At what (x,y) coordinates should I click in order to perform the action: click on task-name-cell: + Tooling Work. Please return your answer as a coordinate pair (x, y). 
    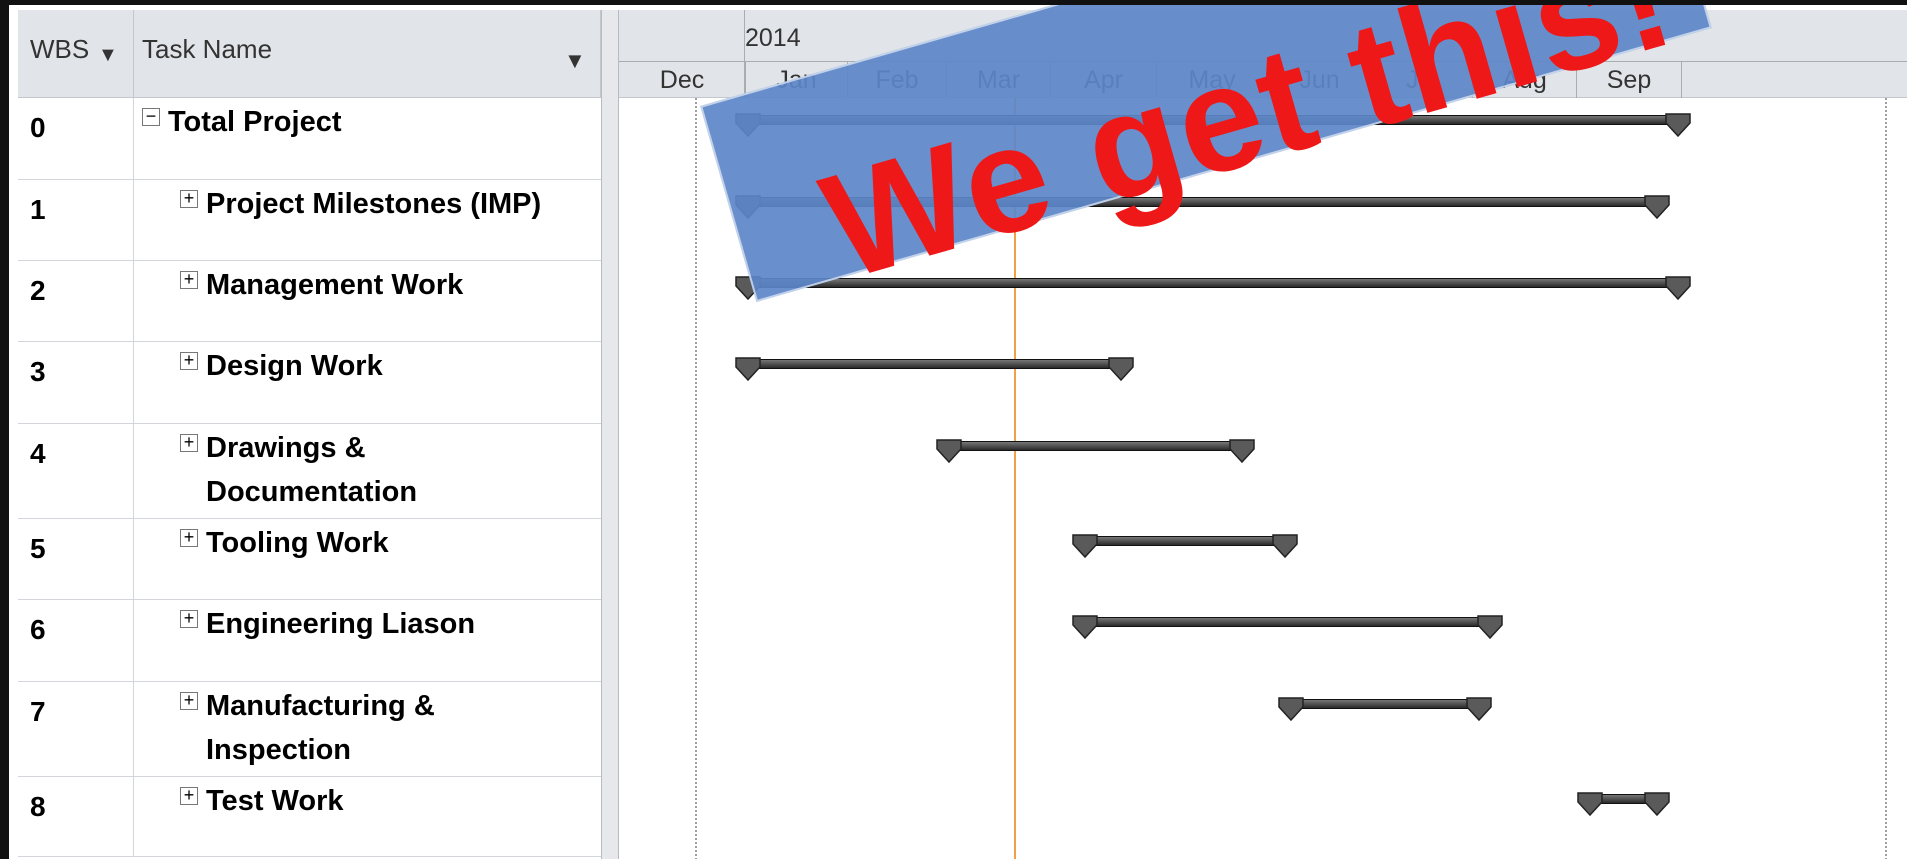
    Looking at the image, I should click on (367, 559).